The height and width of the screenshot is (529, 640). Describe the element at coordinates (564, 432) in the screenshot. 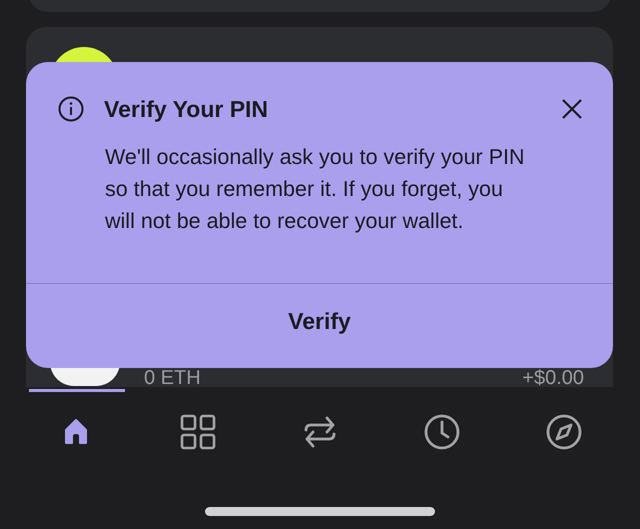

I see `compass-icon` at that location.